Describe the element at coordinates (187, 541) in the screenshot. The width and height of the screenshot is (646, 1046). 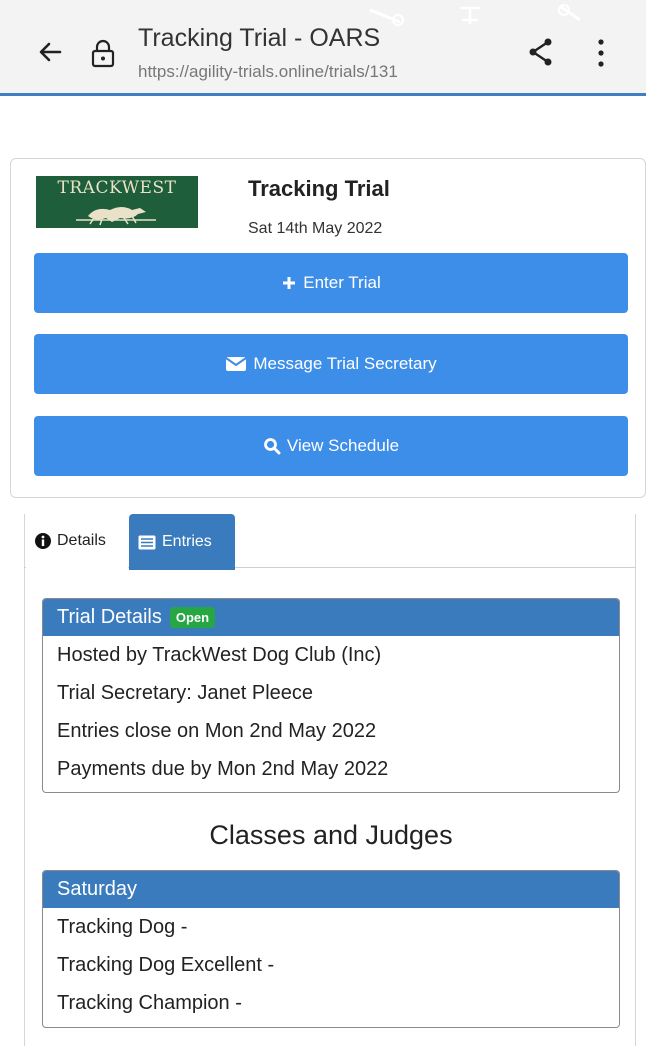
I see `tab-entries-label: Entries` at that location.